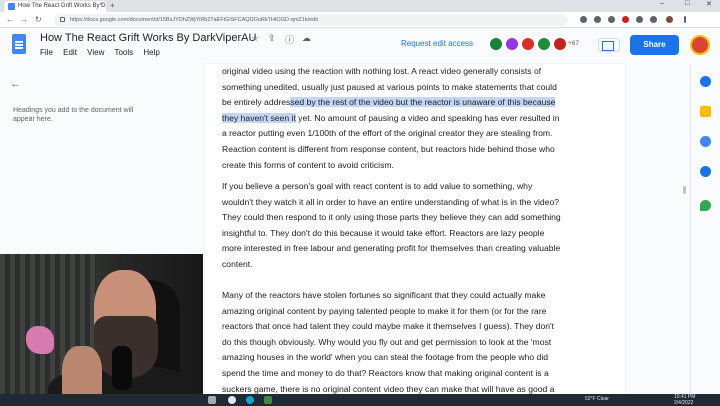  I want to click on side-panel, so click(705, 229).